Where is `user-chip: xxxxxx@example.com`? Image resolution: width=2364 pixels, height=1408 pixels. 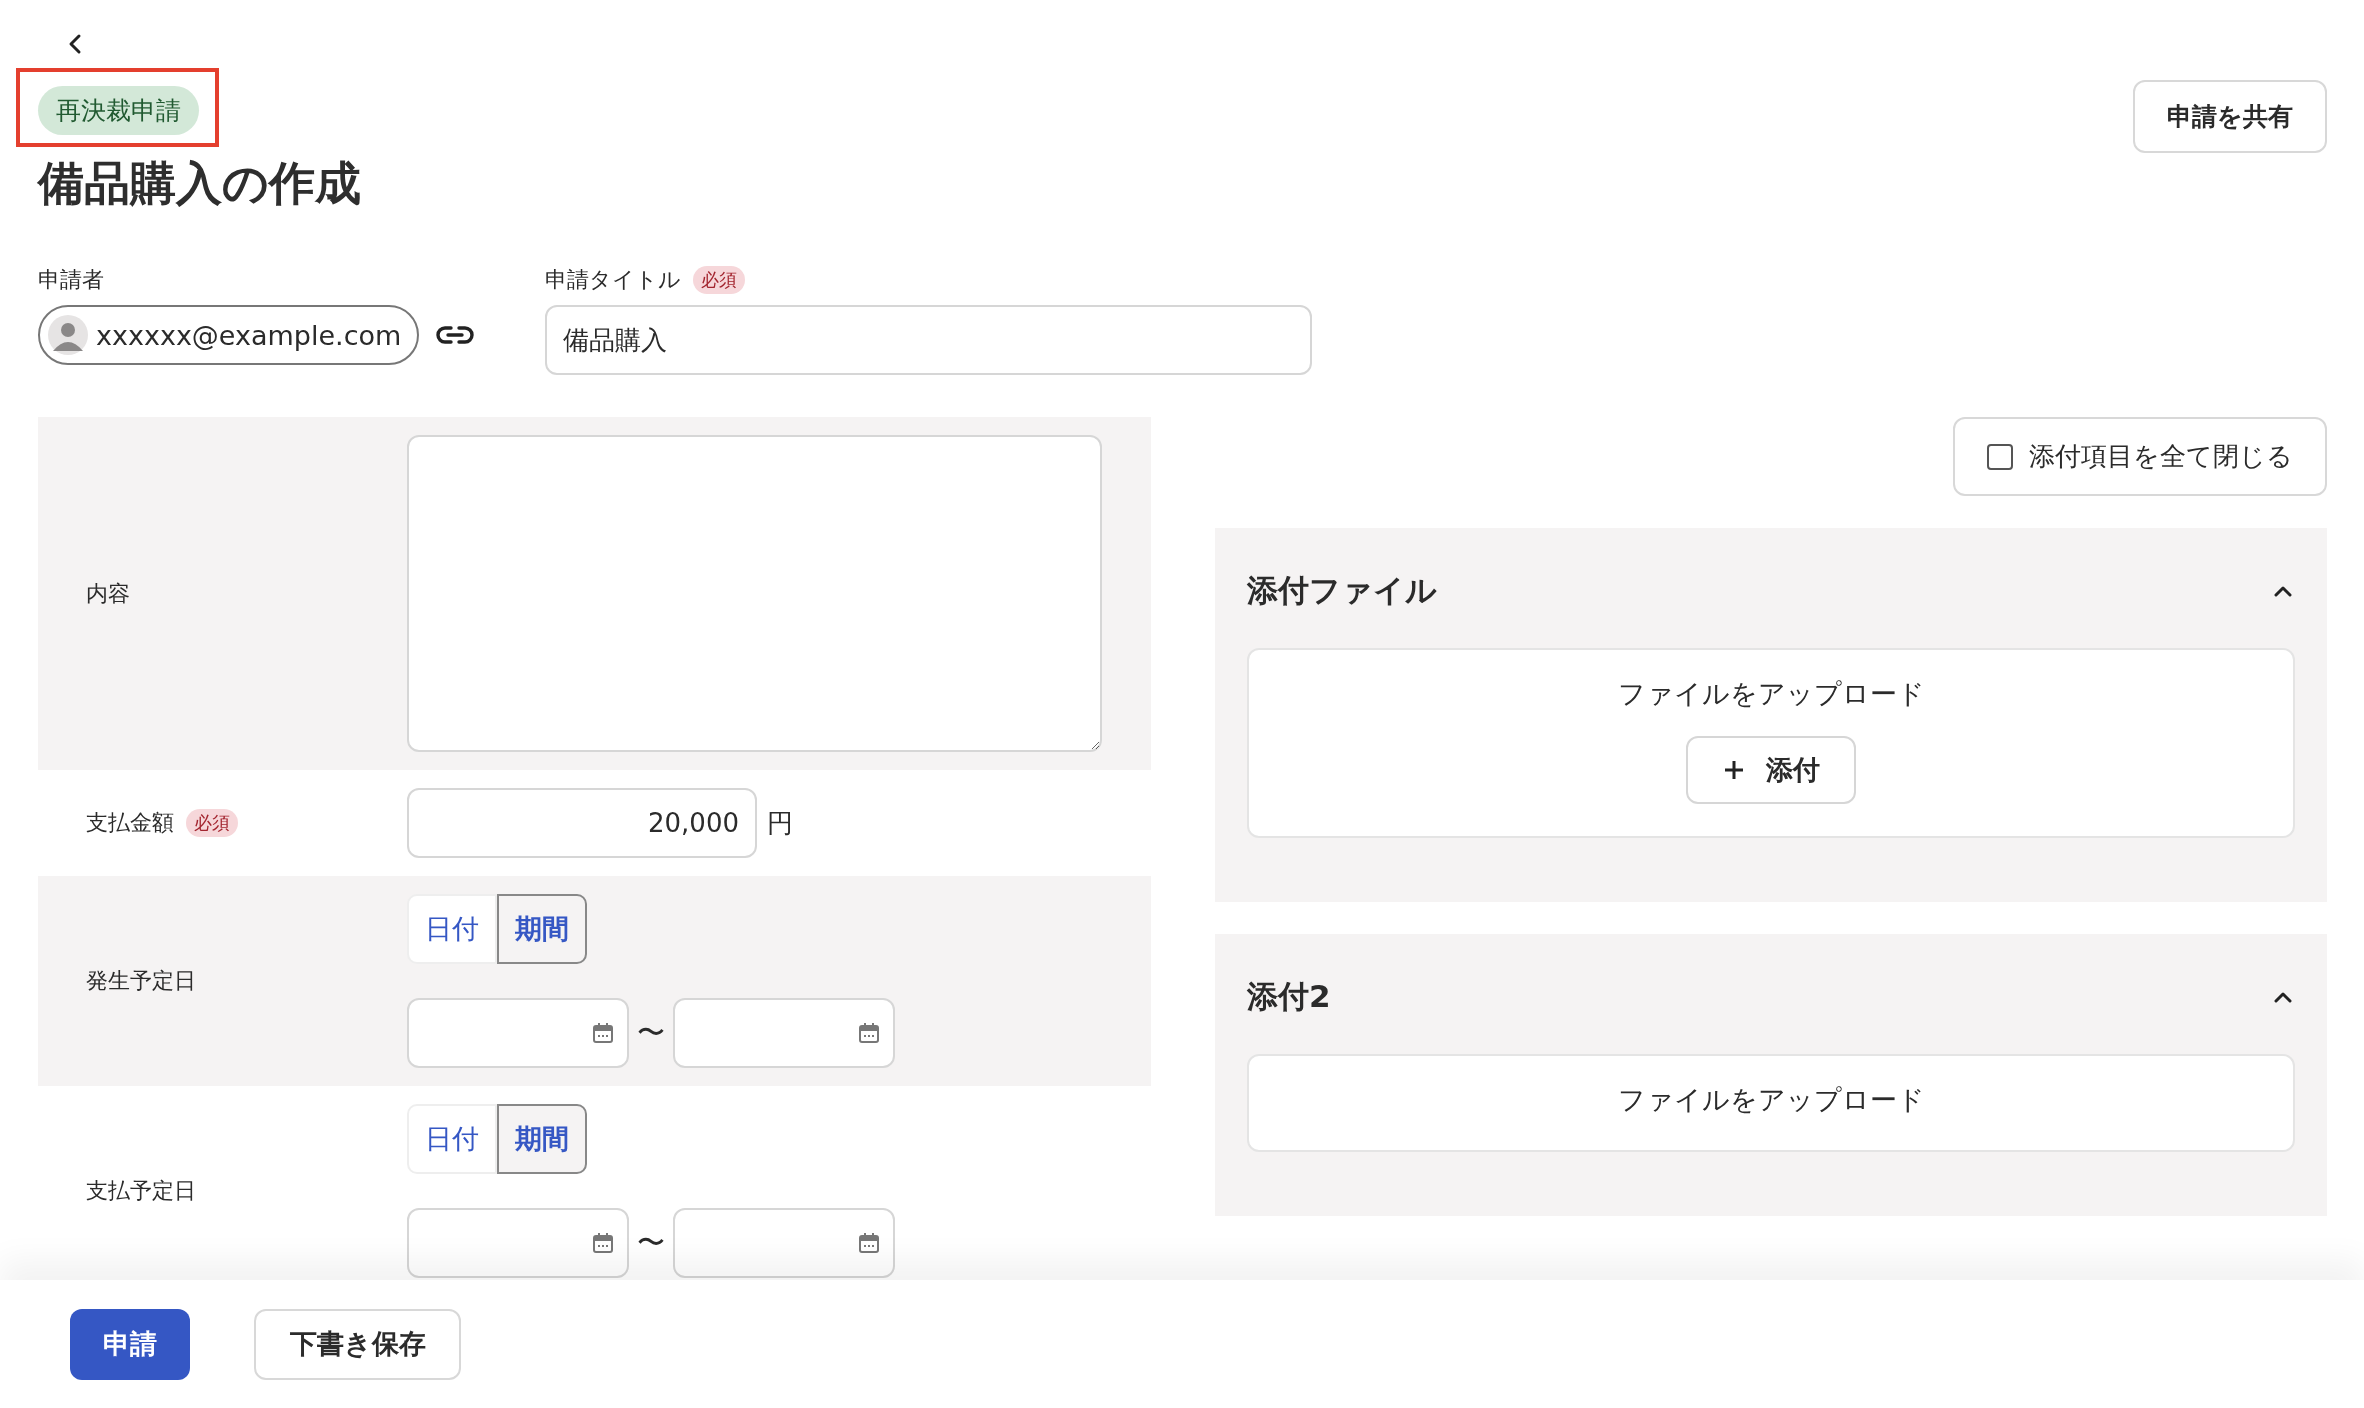 user-chip: xxxxxx@example.com is located at coordinates (229, 335).